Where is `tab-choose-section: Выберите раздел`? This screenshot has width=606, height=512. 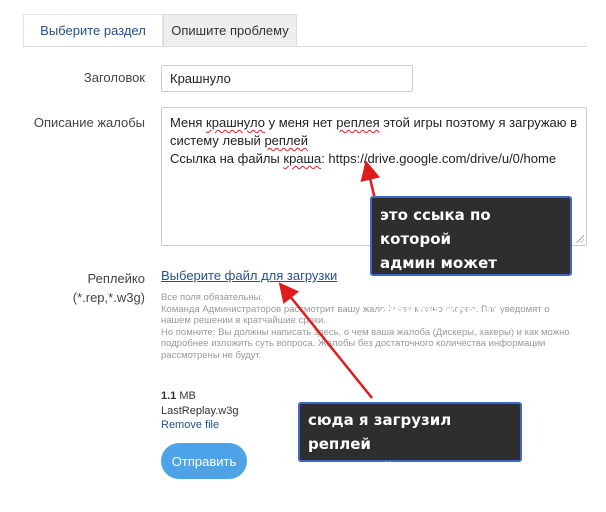 tab-choose-section: Выберите раздел is located at coordinates (93, 30).